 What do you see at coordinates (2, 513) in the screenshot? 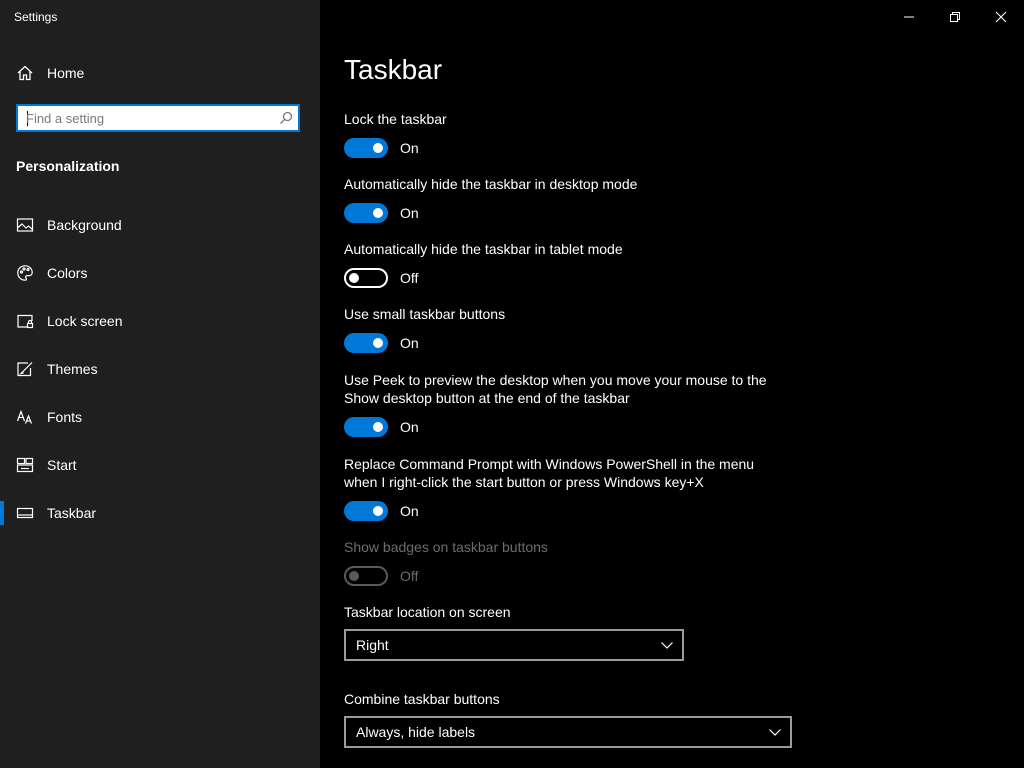
I see `selection-indicator` at bounding box center [2, 513].